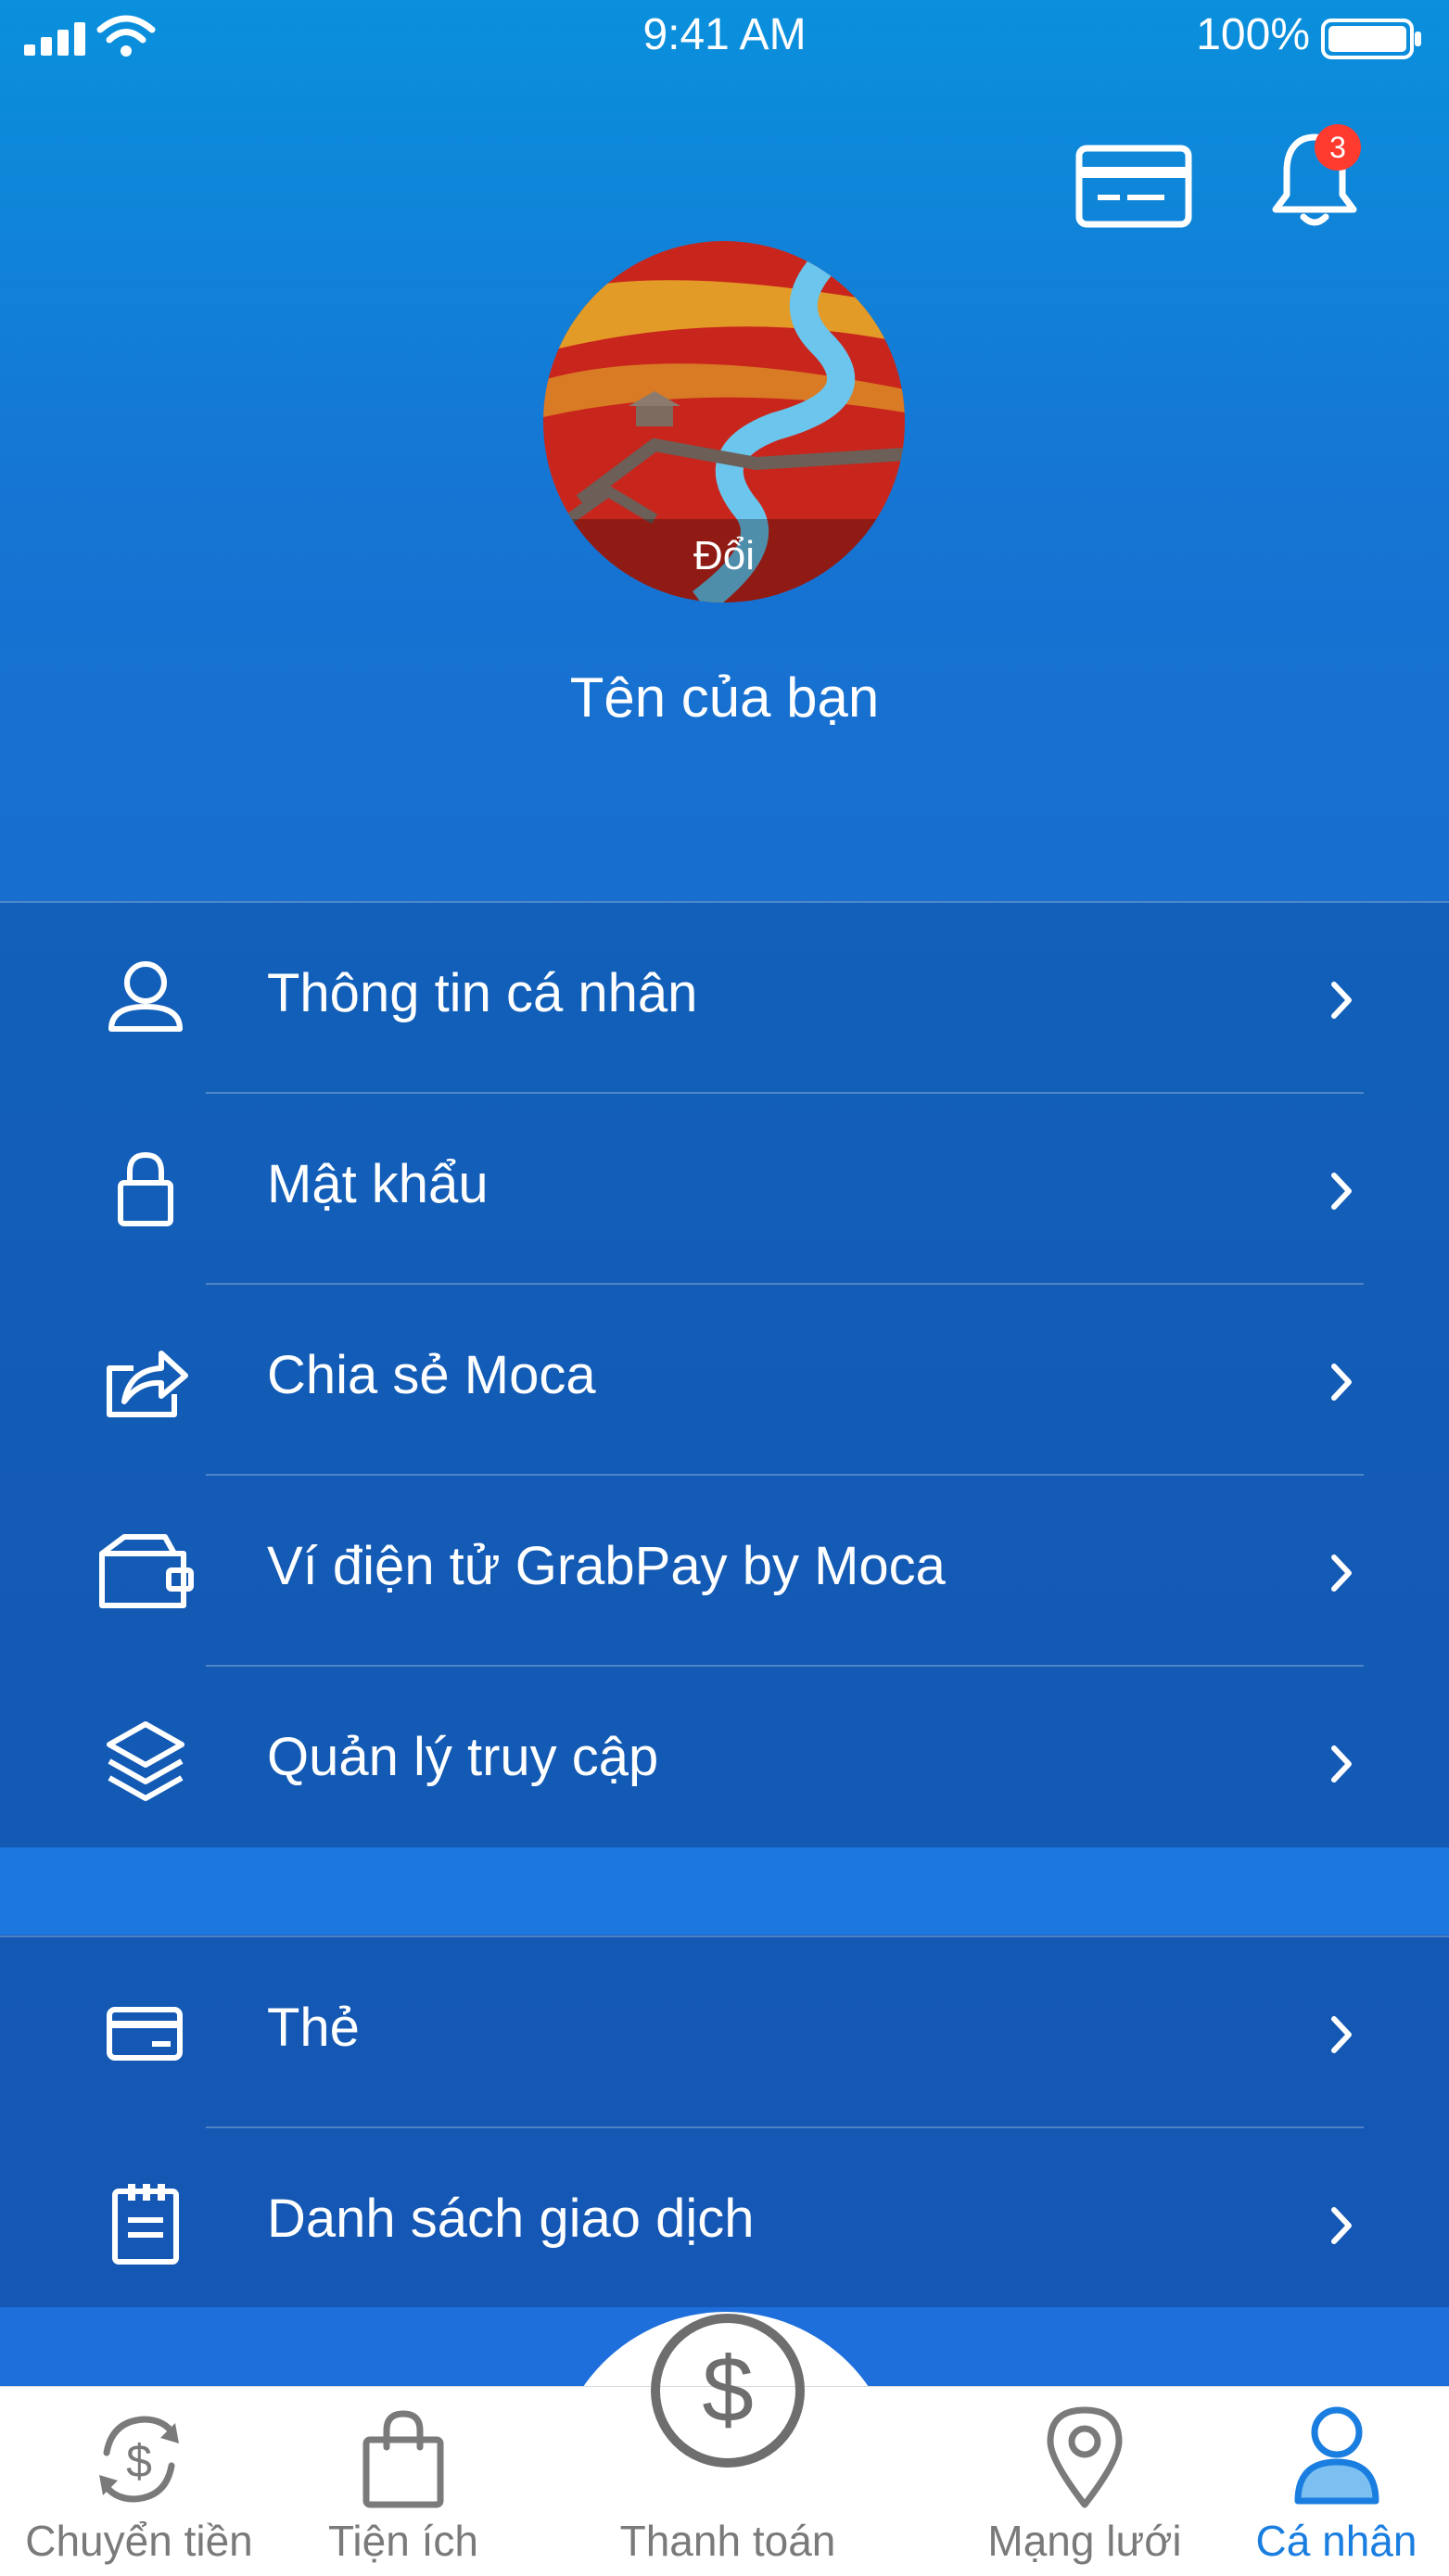  I want to click on change-avatar-label: Đổi, so click(724, 561).